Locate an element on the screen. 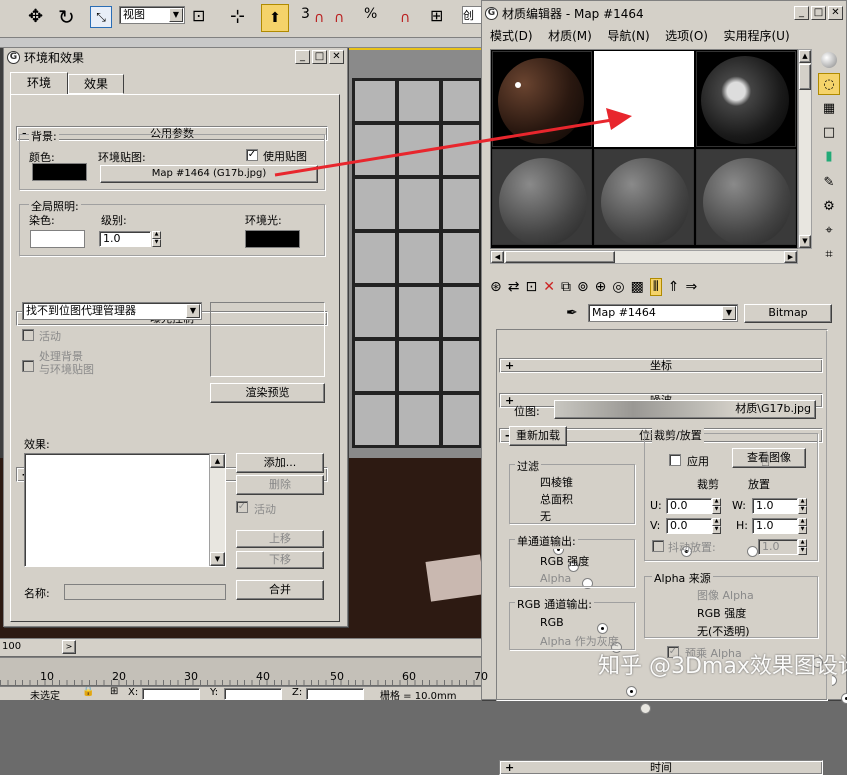 Image resolution: width=847 pixels, height=775 pixels. delete-effect-button: 删除 is located at coordinates (280, 485).